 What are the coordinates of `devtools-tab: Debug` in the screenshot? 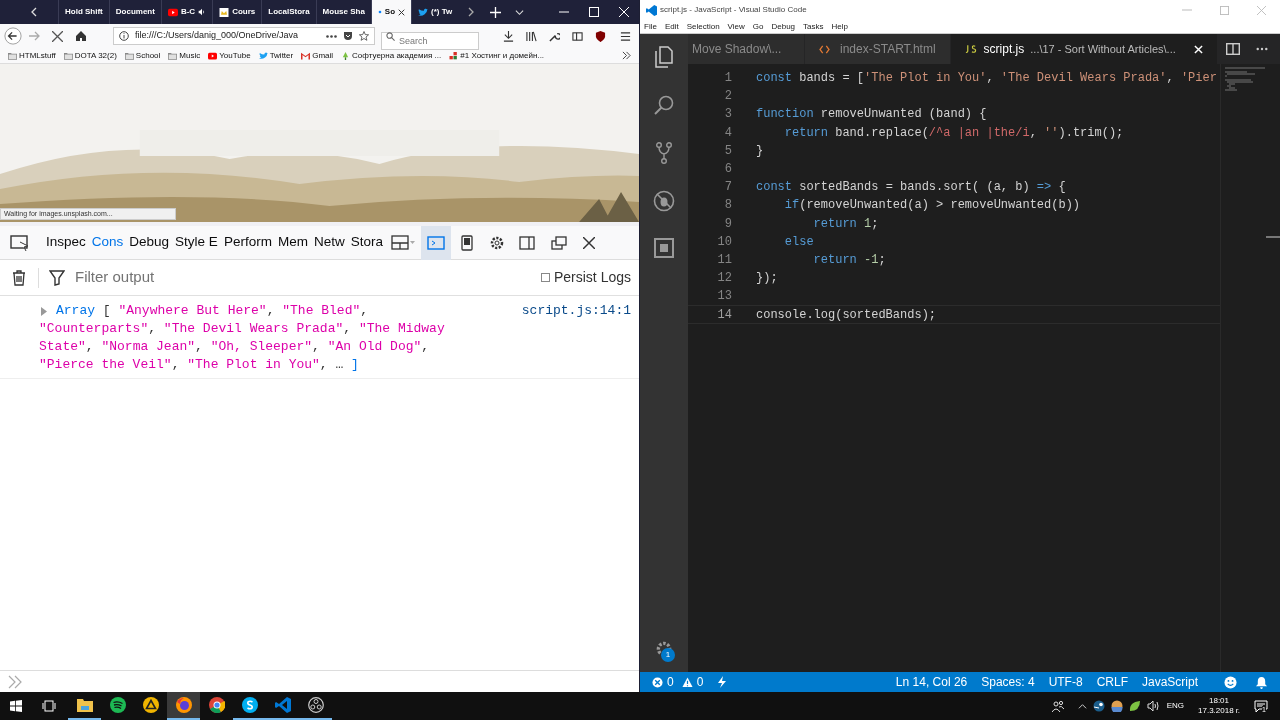 It's located at (149, 242).